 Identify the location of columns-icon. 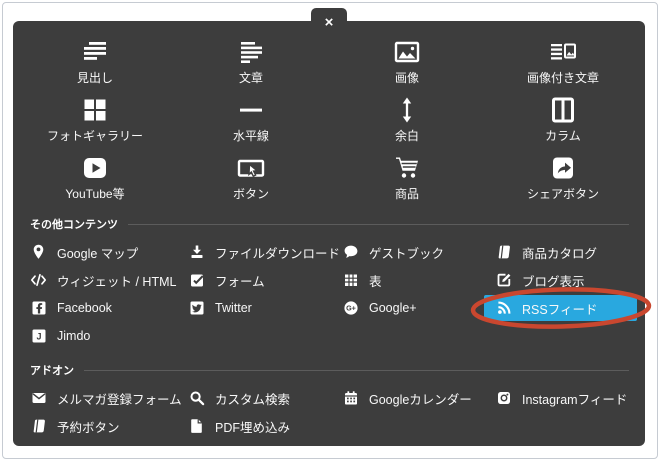
(563, 109).